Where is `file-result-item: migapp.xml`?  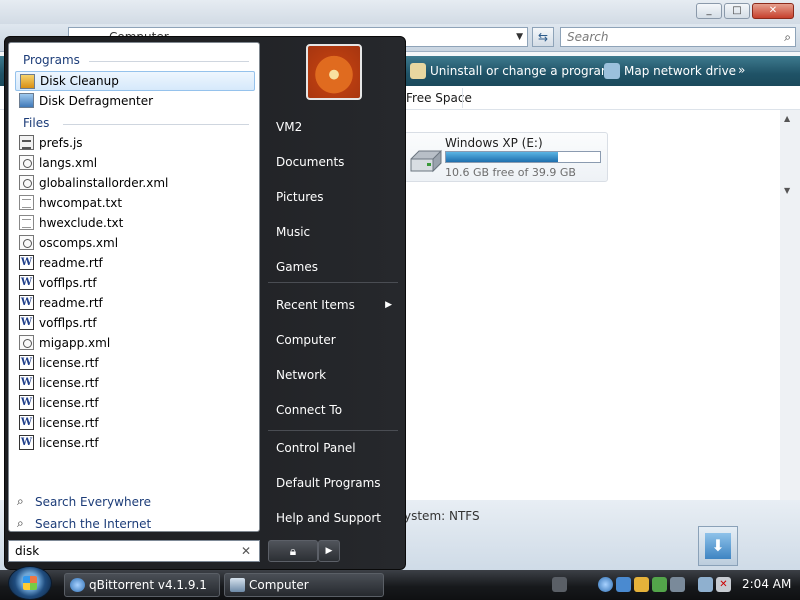 file-result-item: migapp.xml is located at coordinates (135, 343).